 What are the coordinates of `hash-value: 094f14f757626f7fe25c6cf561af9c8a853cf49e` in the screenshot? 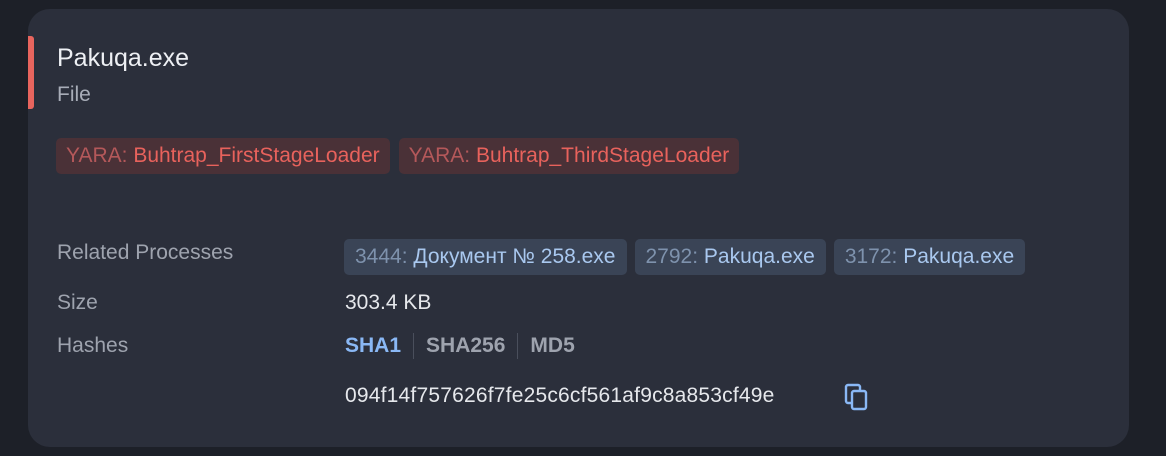 It's located at (560, 395).